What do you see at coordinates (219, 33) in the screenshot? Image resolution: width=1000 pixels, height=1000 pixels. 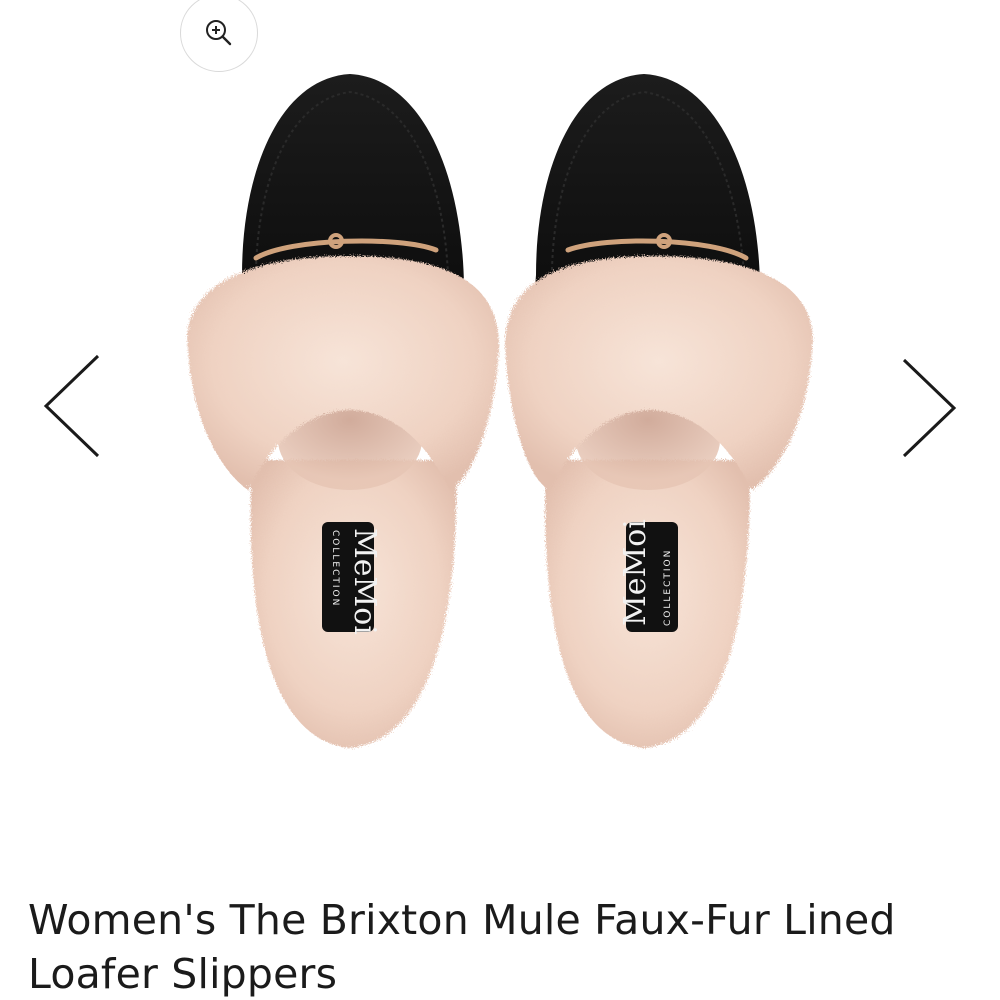 I see `zoom-in-icon` at bounding box center [219, 33].